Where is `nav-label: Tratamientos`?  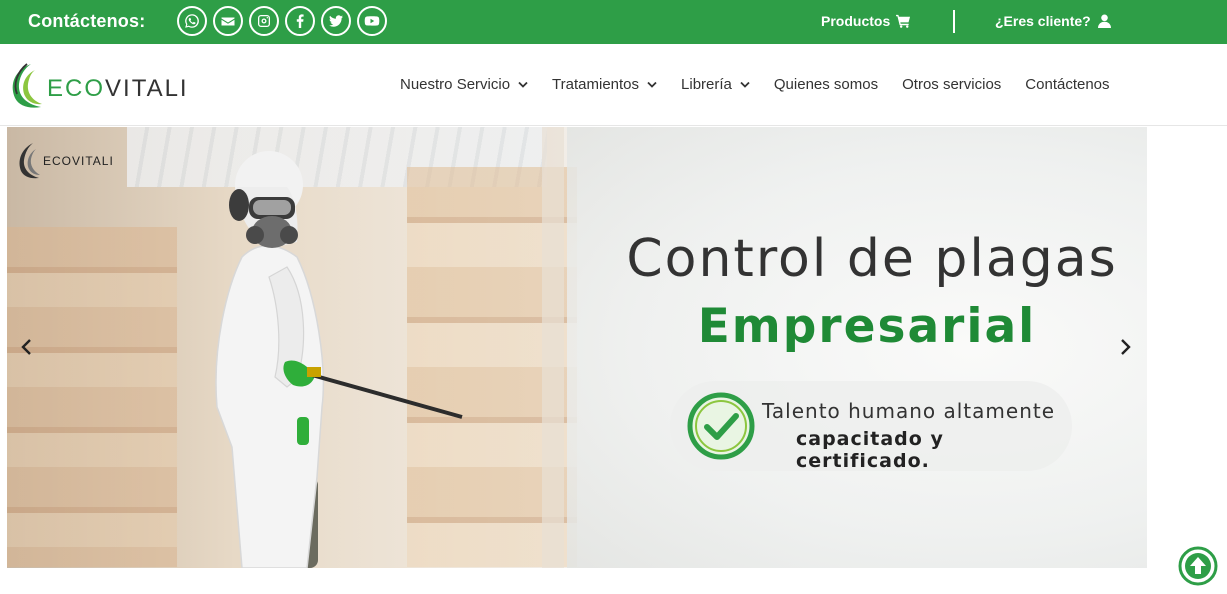 nav-label: Tratamientos is located at coordinates (596, 84).